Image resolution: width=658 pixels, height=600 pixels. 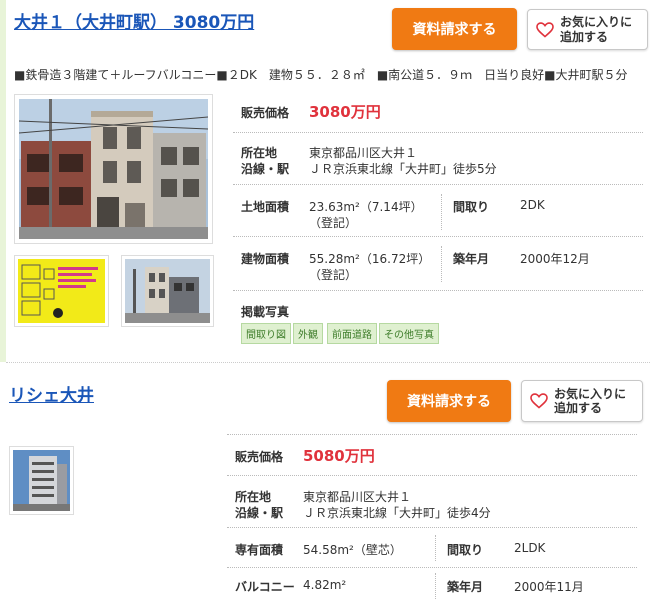 I want to click on building-area-label: 建物面積, so click(x=265, y=259).